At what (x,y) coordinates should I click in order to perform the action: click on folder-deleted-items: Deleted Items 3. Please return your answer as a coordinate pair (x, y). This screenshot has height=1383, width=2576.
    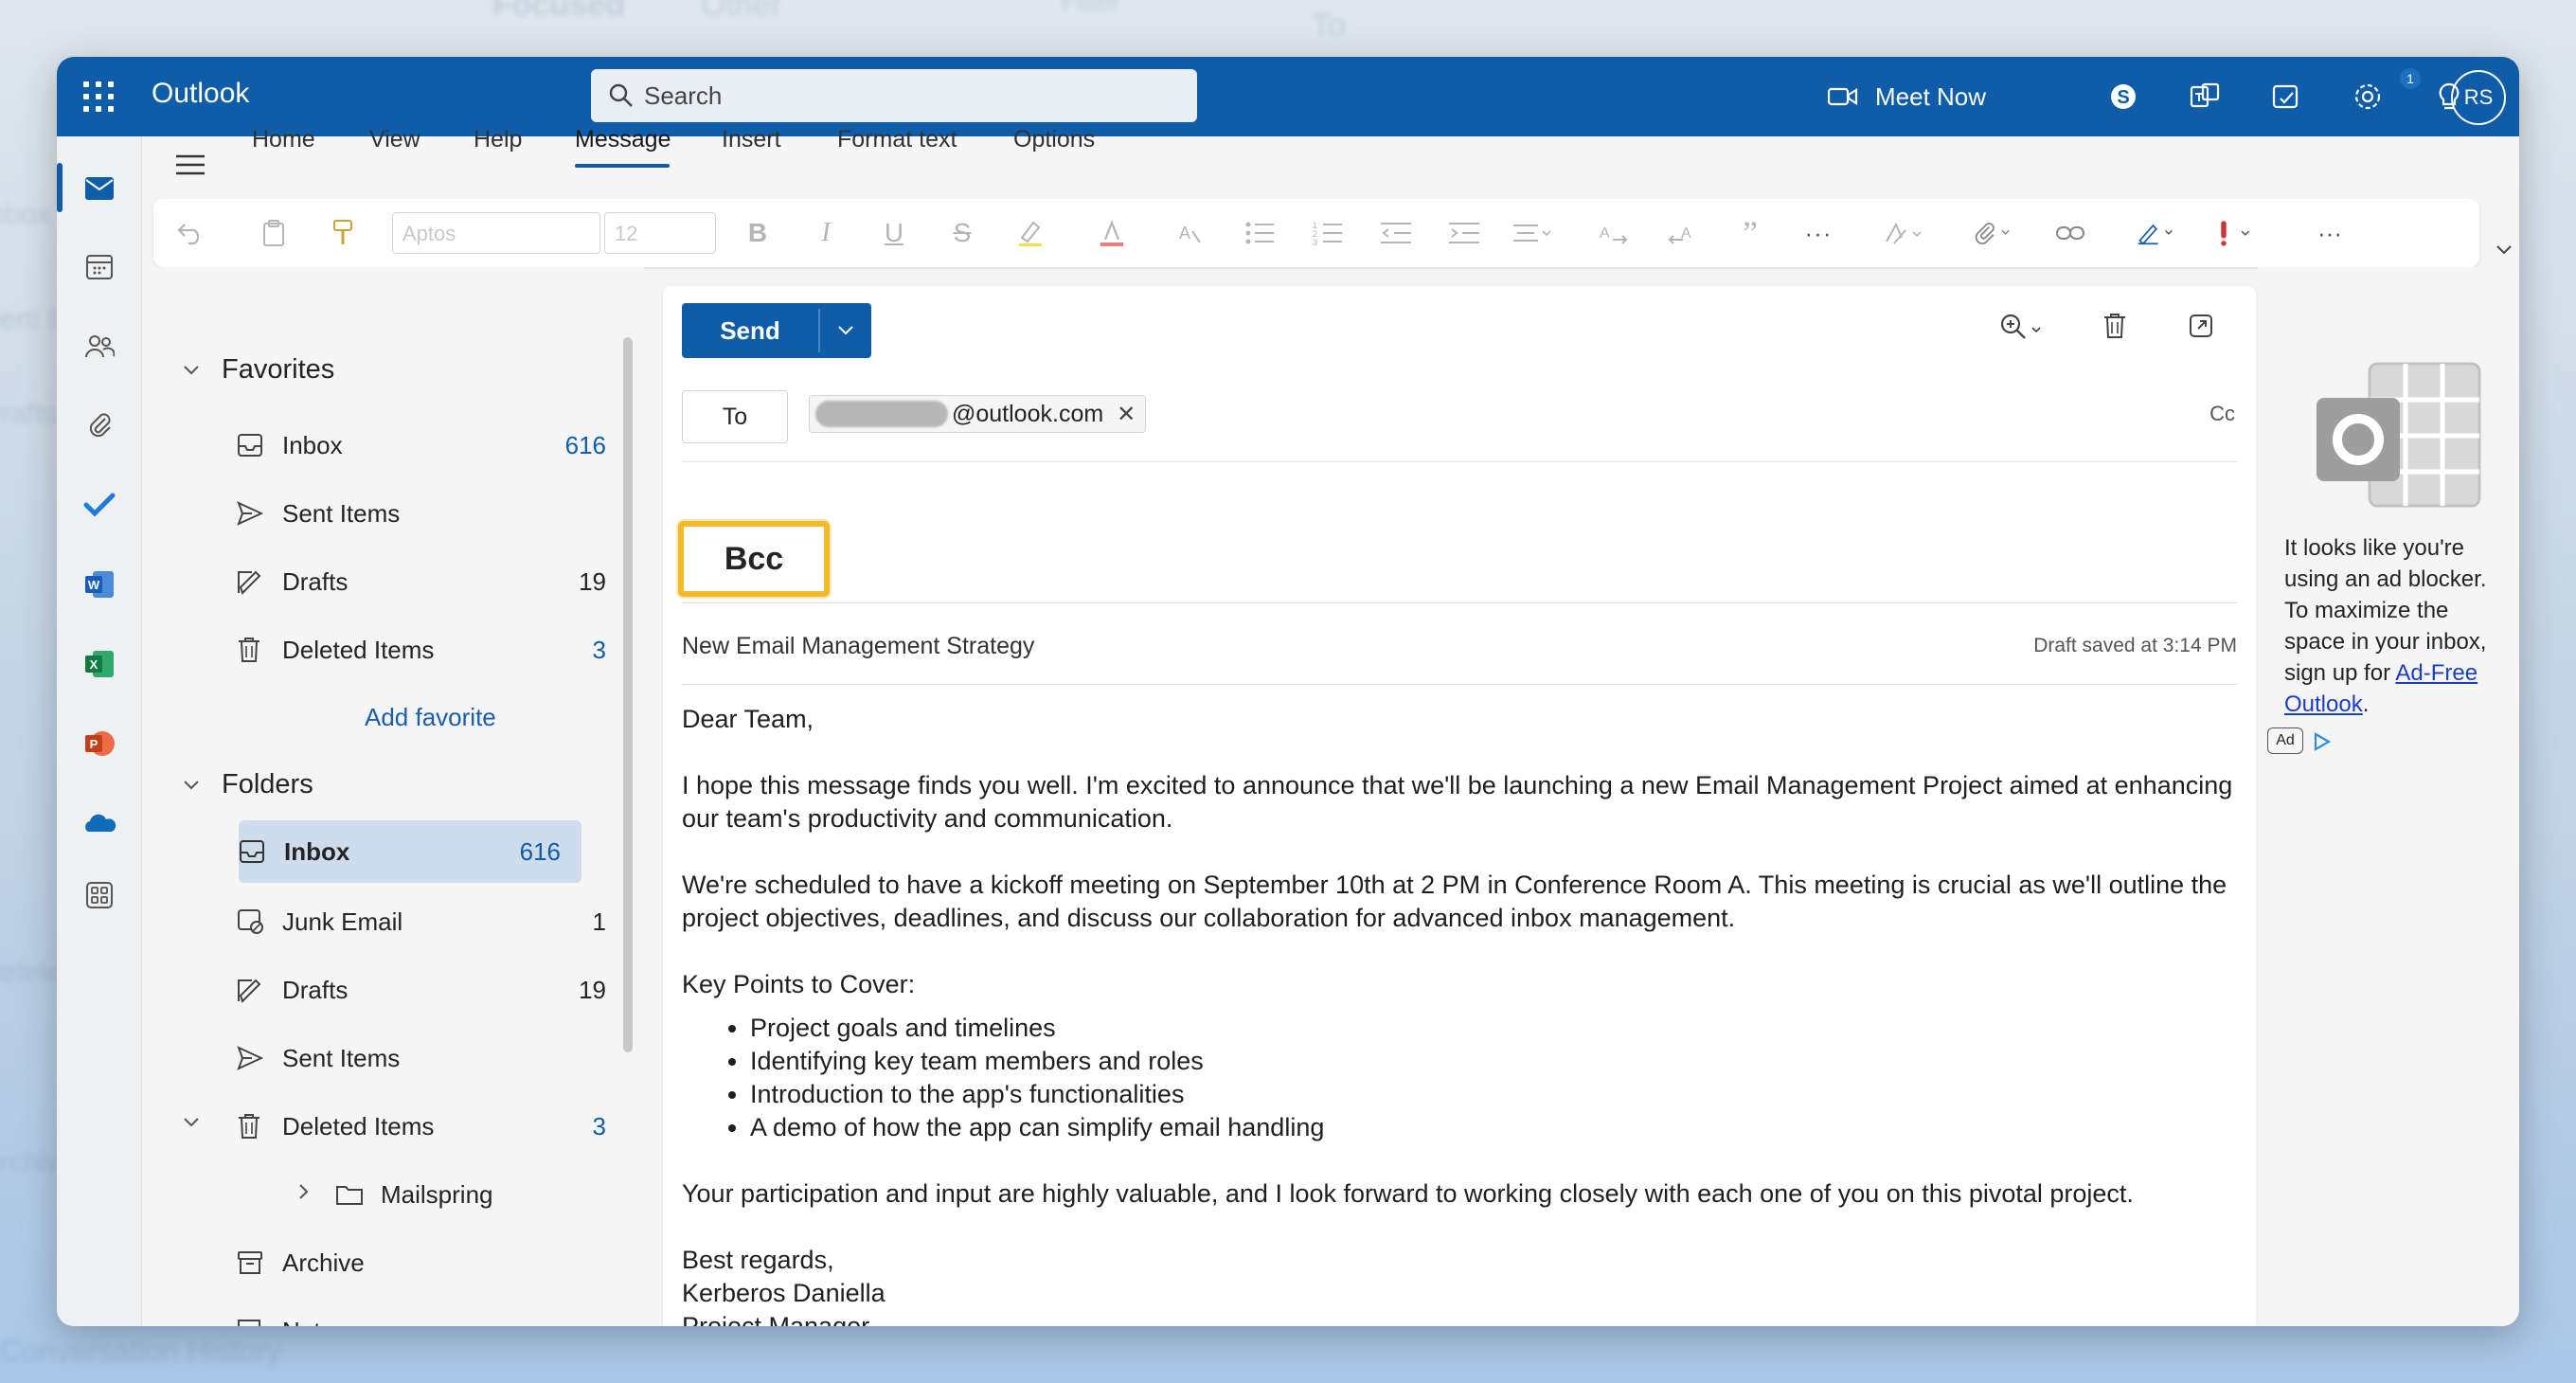
    Looking at the image, I should click on (421, 1126).